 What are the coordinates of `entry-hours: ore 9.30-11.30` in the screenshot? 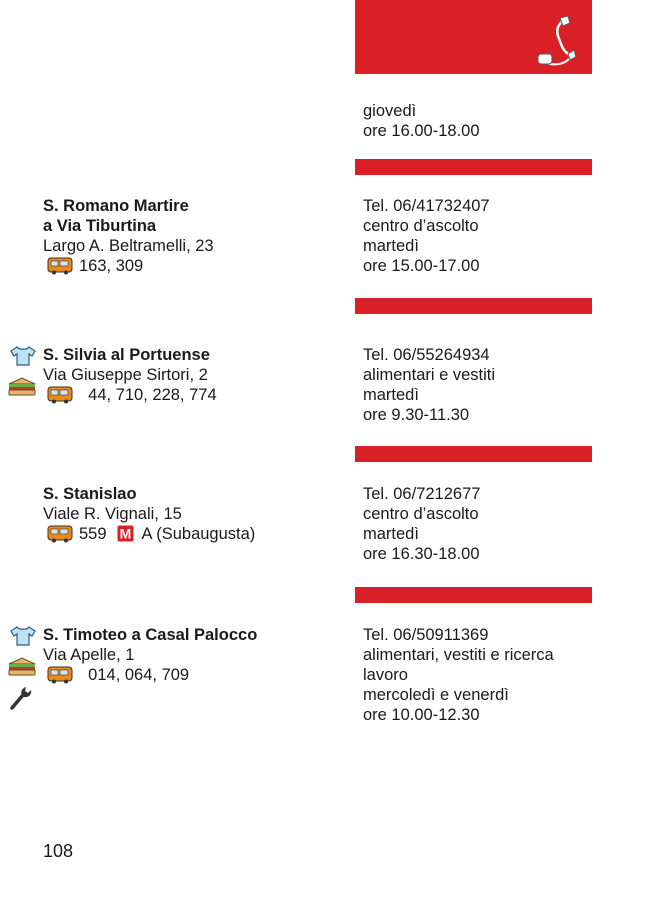 It's located at (416, 415).